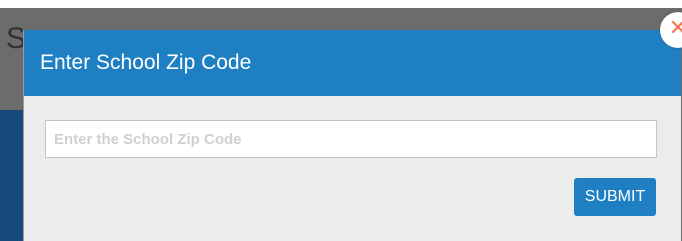  Describe the element at coordinates (12, 175) in the screenshot. I see `background-panel` at that location.